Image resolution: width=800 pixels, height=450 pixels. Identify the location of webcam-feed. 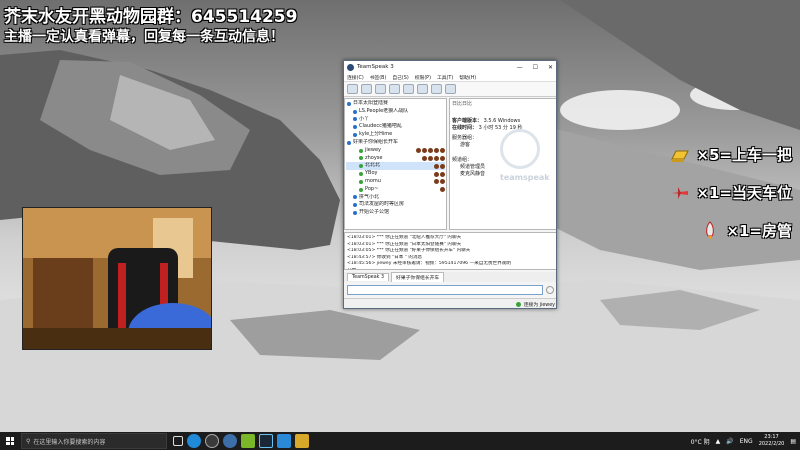
(117, 278).